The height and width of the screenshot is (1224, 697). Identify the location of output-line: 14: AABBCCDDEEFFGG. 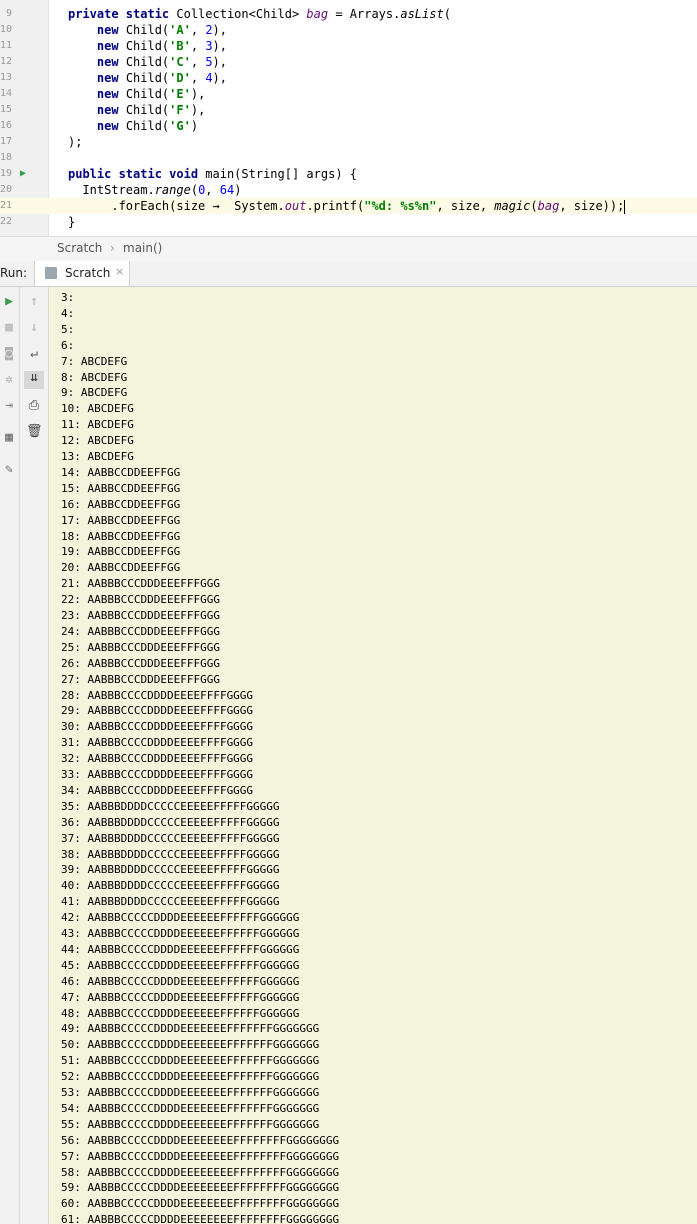
(121, 472).